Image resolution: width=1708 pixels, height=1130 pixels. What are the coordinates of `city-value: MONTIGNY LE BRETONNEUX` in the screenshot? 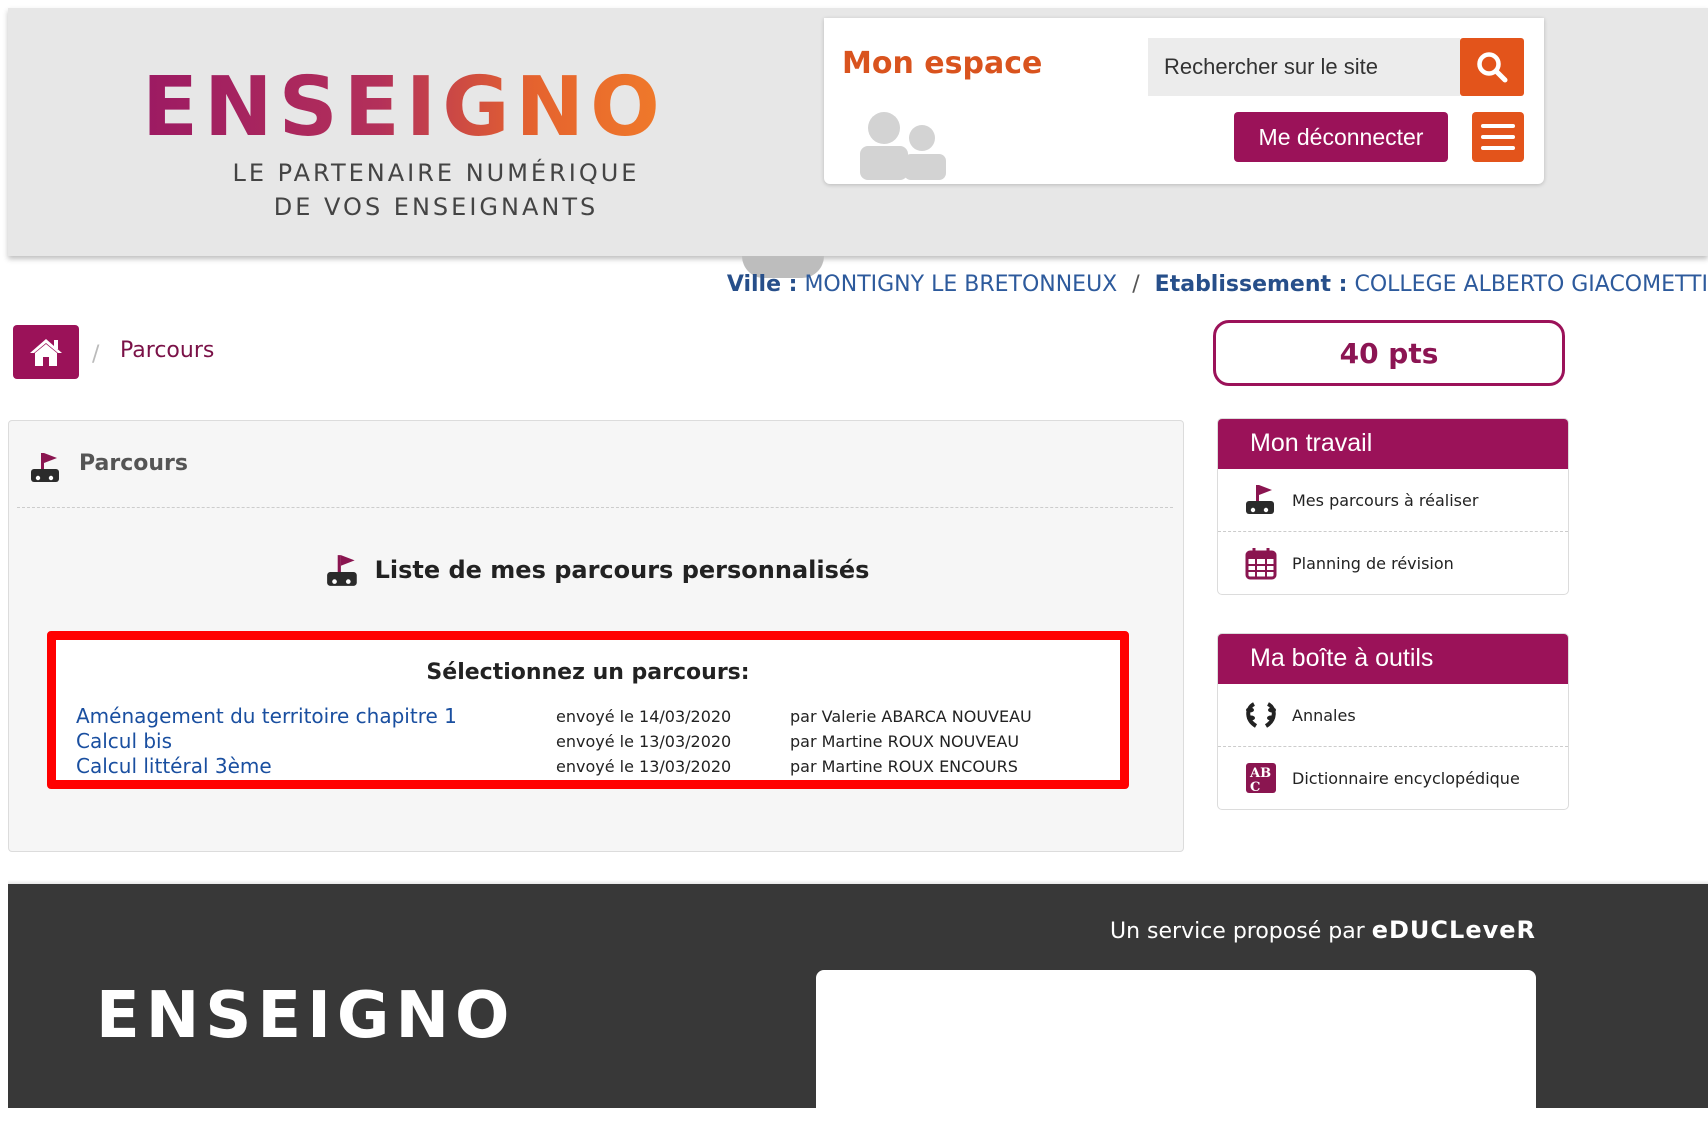 It's located at (961, 284).